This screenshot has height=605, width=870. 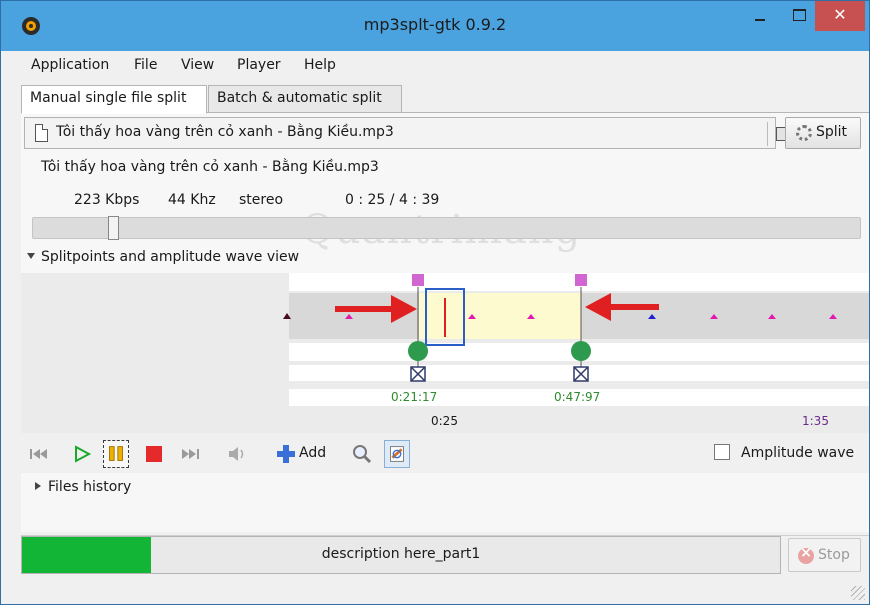 I want to click on cancel-icon, so click(x=806, y=554).